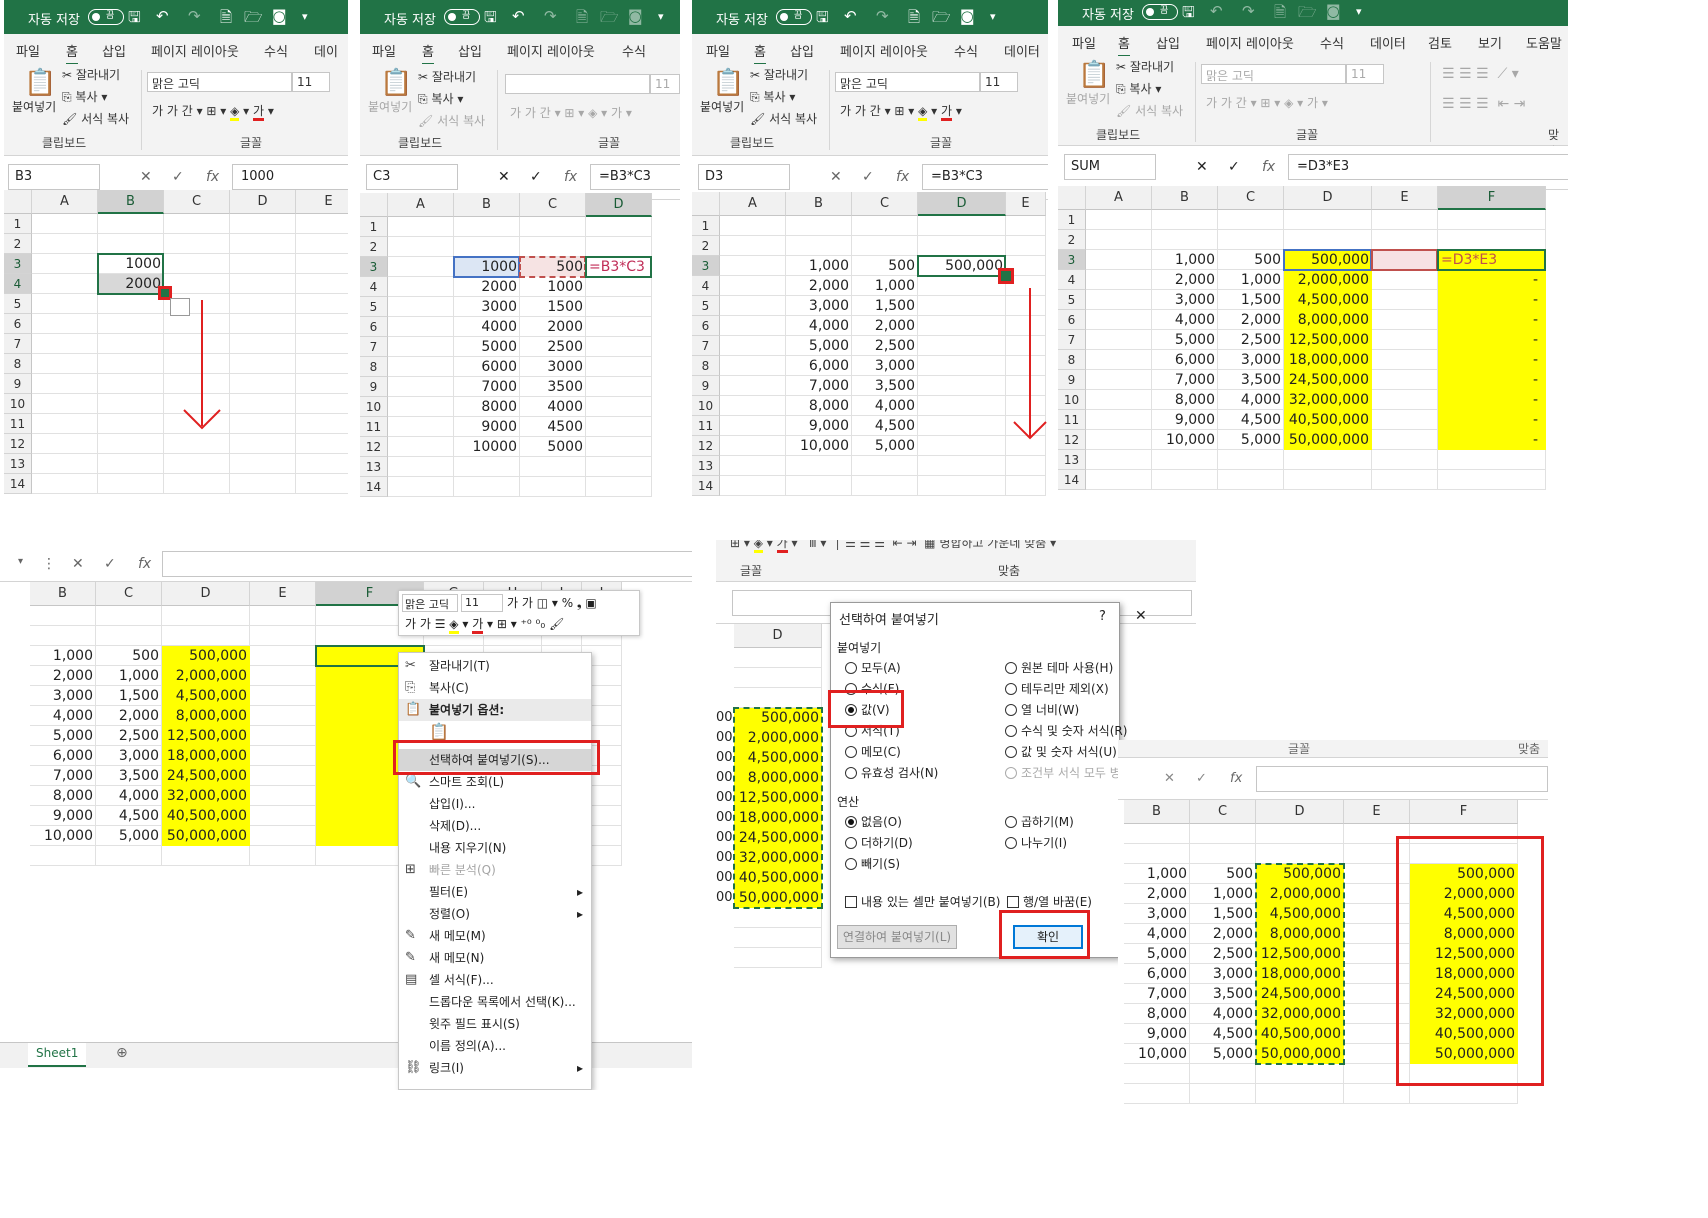 The image size is (1708, 1218). Describe the element at coordinates (122, 1053) in the screenshot. I see `add-sheet-icon: ⊕` at that location.